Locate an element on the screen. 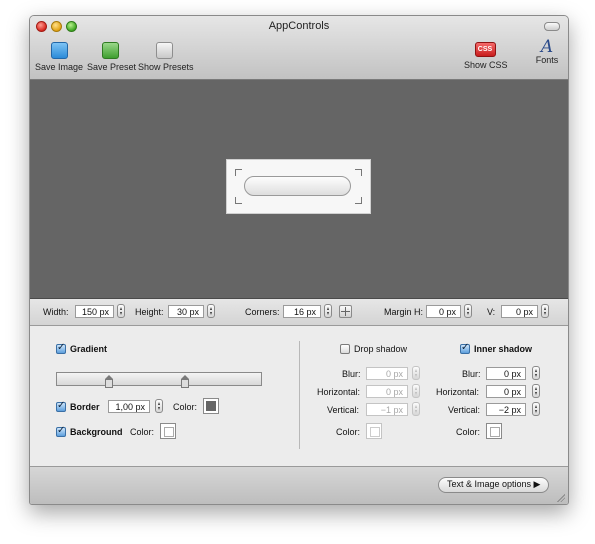 This screenshot has height=544, width=595. drop-shadow-blur-field: 0 px is located at coordinates (387, 373).